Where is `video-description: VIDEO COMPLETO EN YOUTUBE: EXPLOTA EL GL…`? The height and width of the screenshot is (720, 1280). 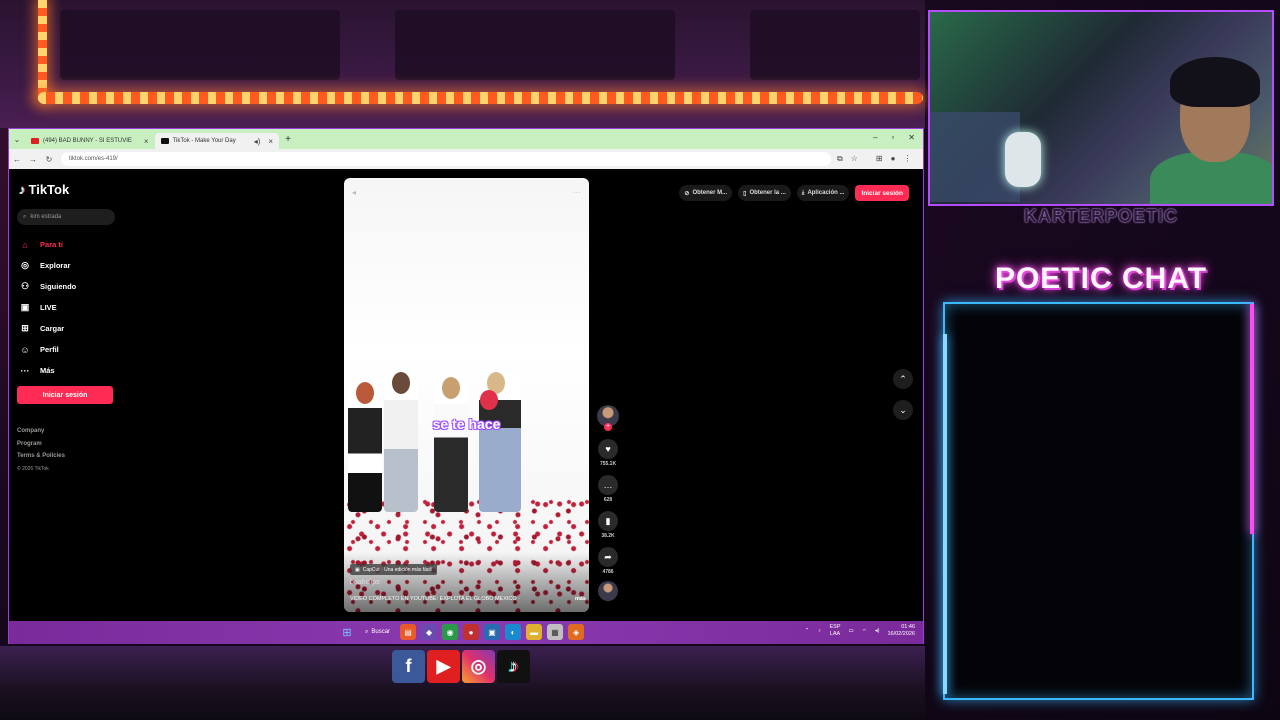
video-description: VIDEO COMPLETO EN YOUTUBE: EXPLOTA EL GL… is located at coordinates (468, 599).